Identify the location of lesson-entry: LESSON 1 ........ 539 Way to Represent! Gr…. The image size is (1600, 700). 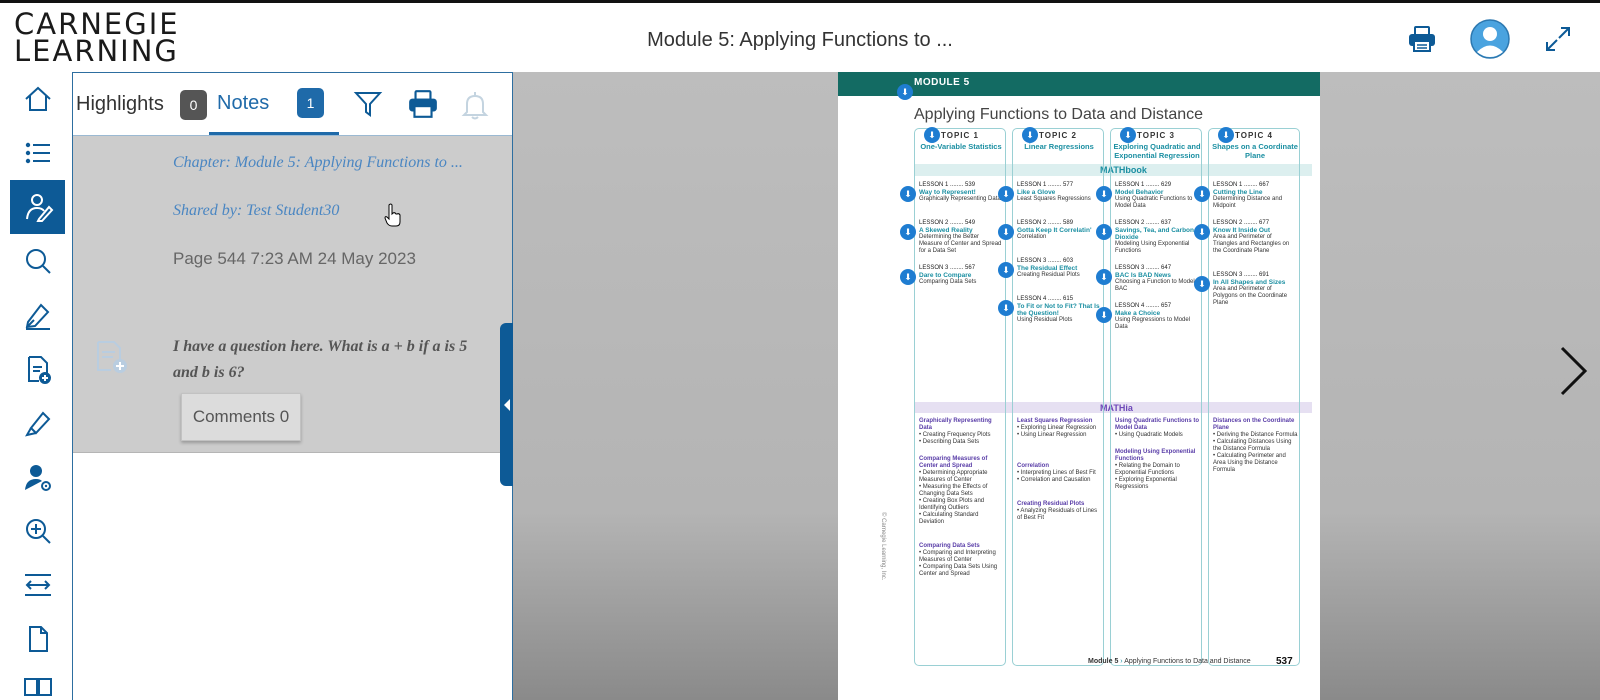
(961, 192).